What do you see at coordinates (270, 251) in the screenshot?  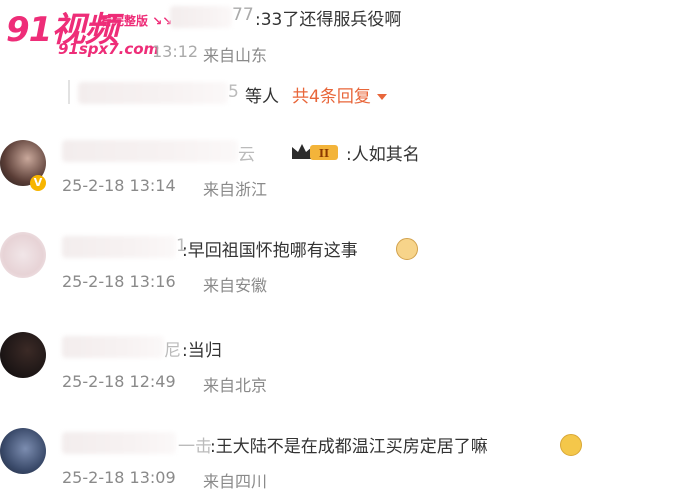 I see `comment-text: :早回祖国怀抱哪有这事` at bounding box center [270, 251].